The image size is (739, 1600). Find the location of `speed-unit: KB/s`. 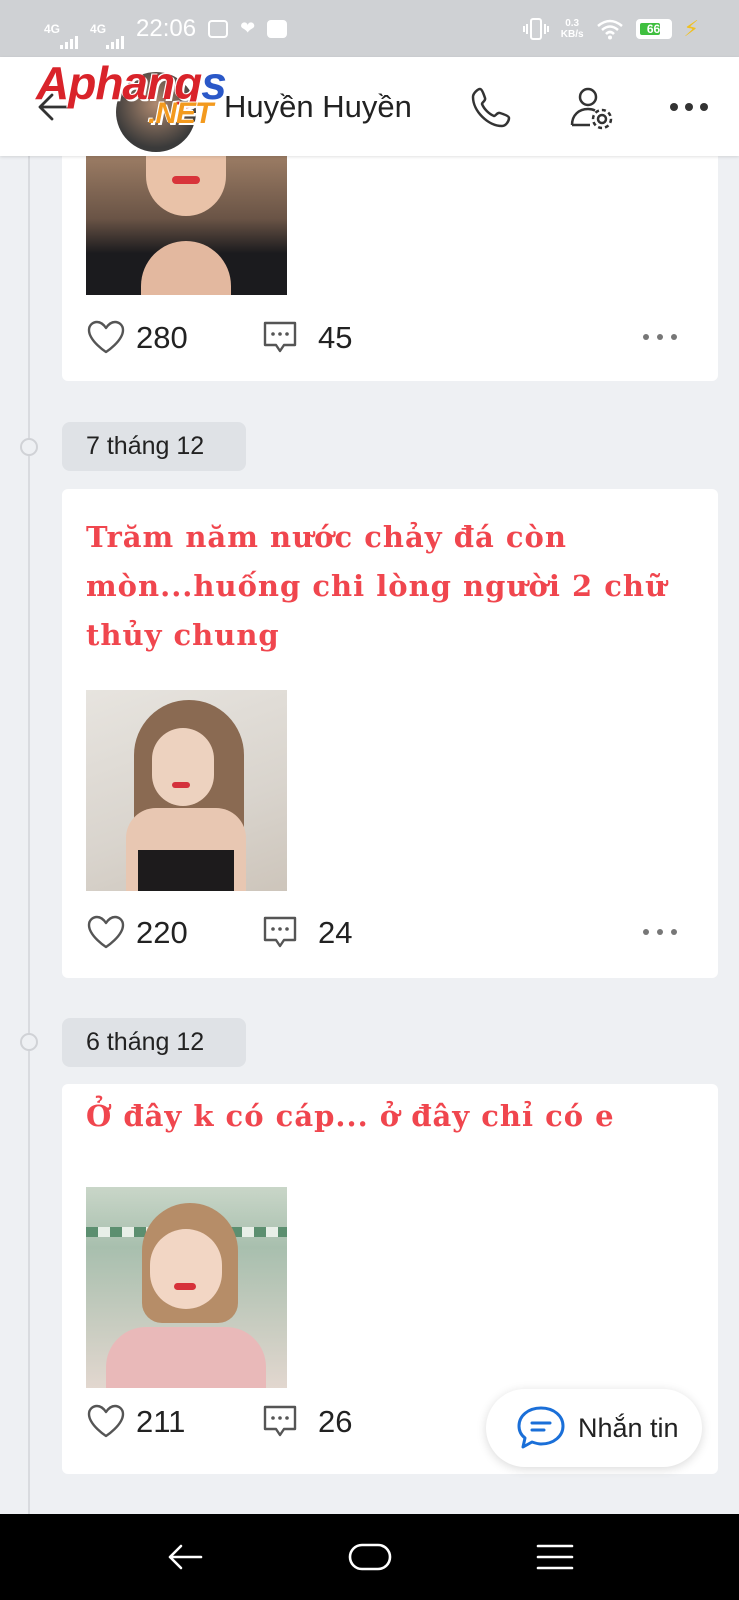

speed-unit: KB/s is located at coordinates (572, 34).